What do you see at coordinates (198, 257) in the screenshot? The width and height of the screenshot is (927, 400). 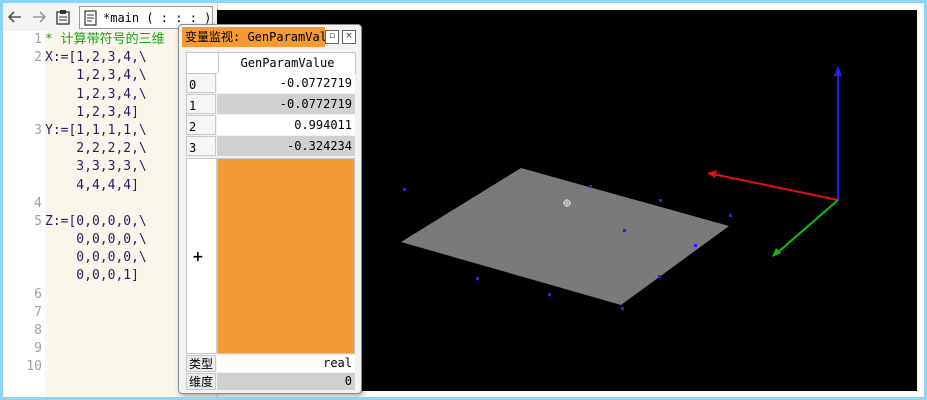 I see `plus-icon: +` at bounding box center [198, 257].